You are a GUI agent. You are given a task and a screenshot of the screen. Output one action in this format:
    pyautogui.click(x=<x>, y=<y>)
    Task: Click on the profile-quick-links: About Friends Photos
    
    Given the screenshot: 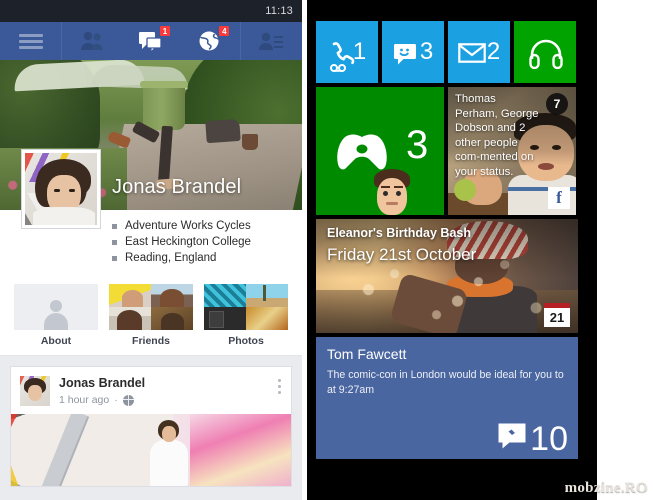 What is the action you would take?
    pyautogui.click(x=151, y=315)
    